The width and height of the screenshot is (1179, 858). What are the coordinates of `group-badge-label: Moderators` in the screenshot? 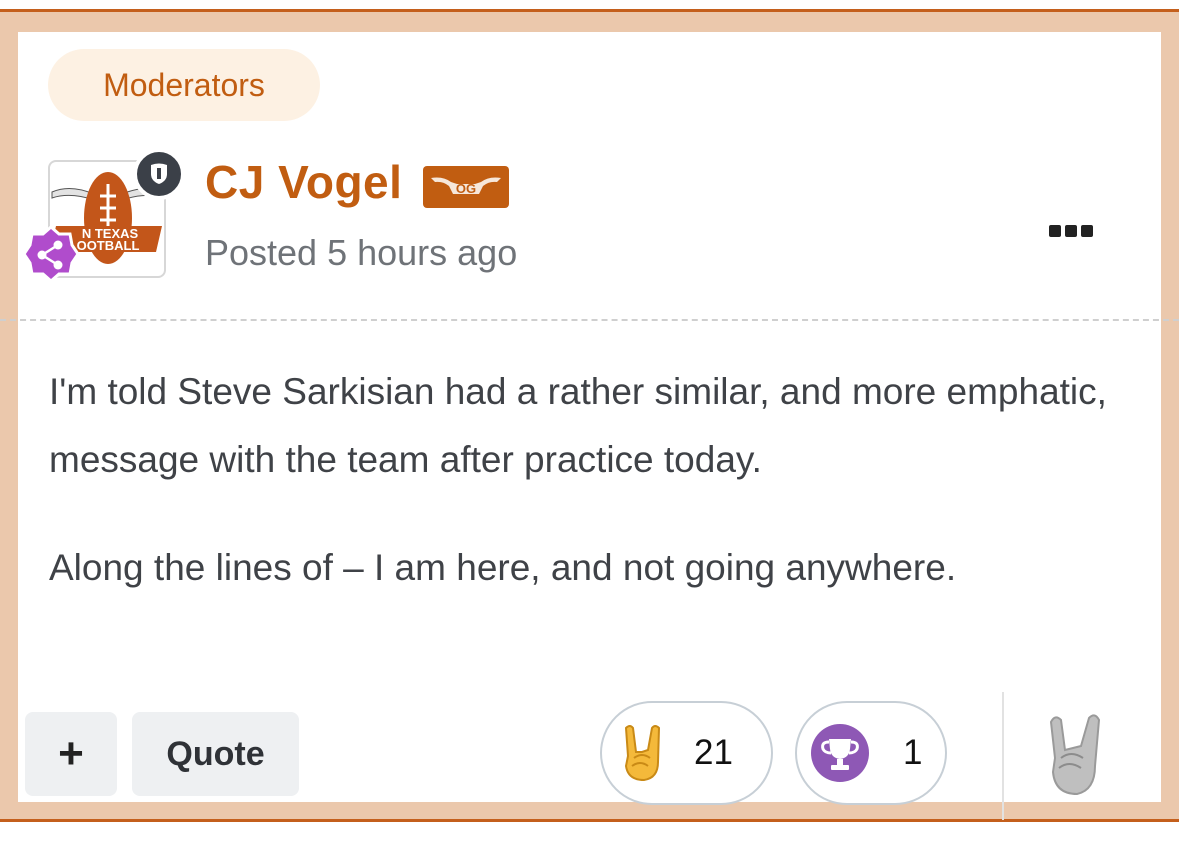 It's located at (184, 84).